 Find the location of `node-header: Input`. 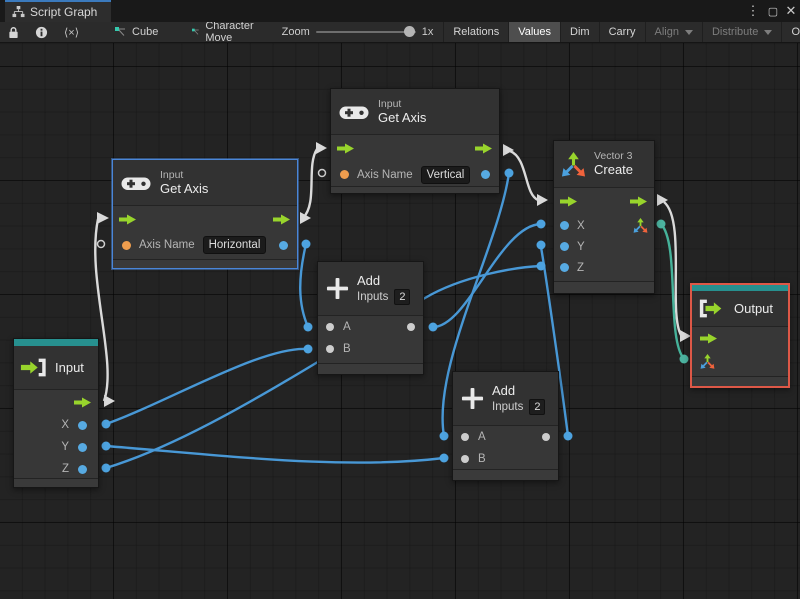

node-header: Input is located at coordinates (56, 368).